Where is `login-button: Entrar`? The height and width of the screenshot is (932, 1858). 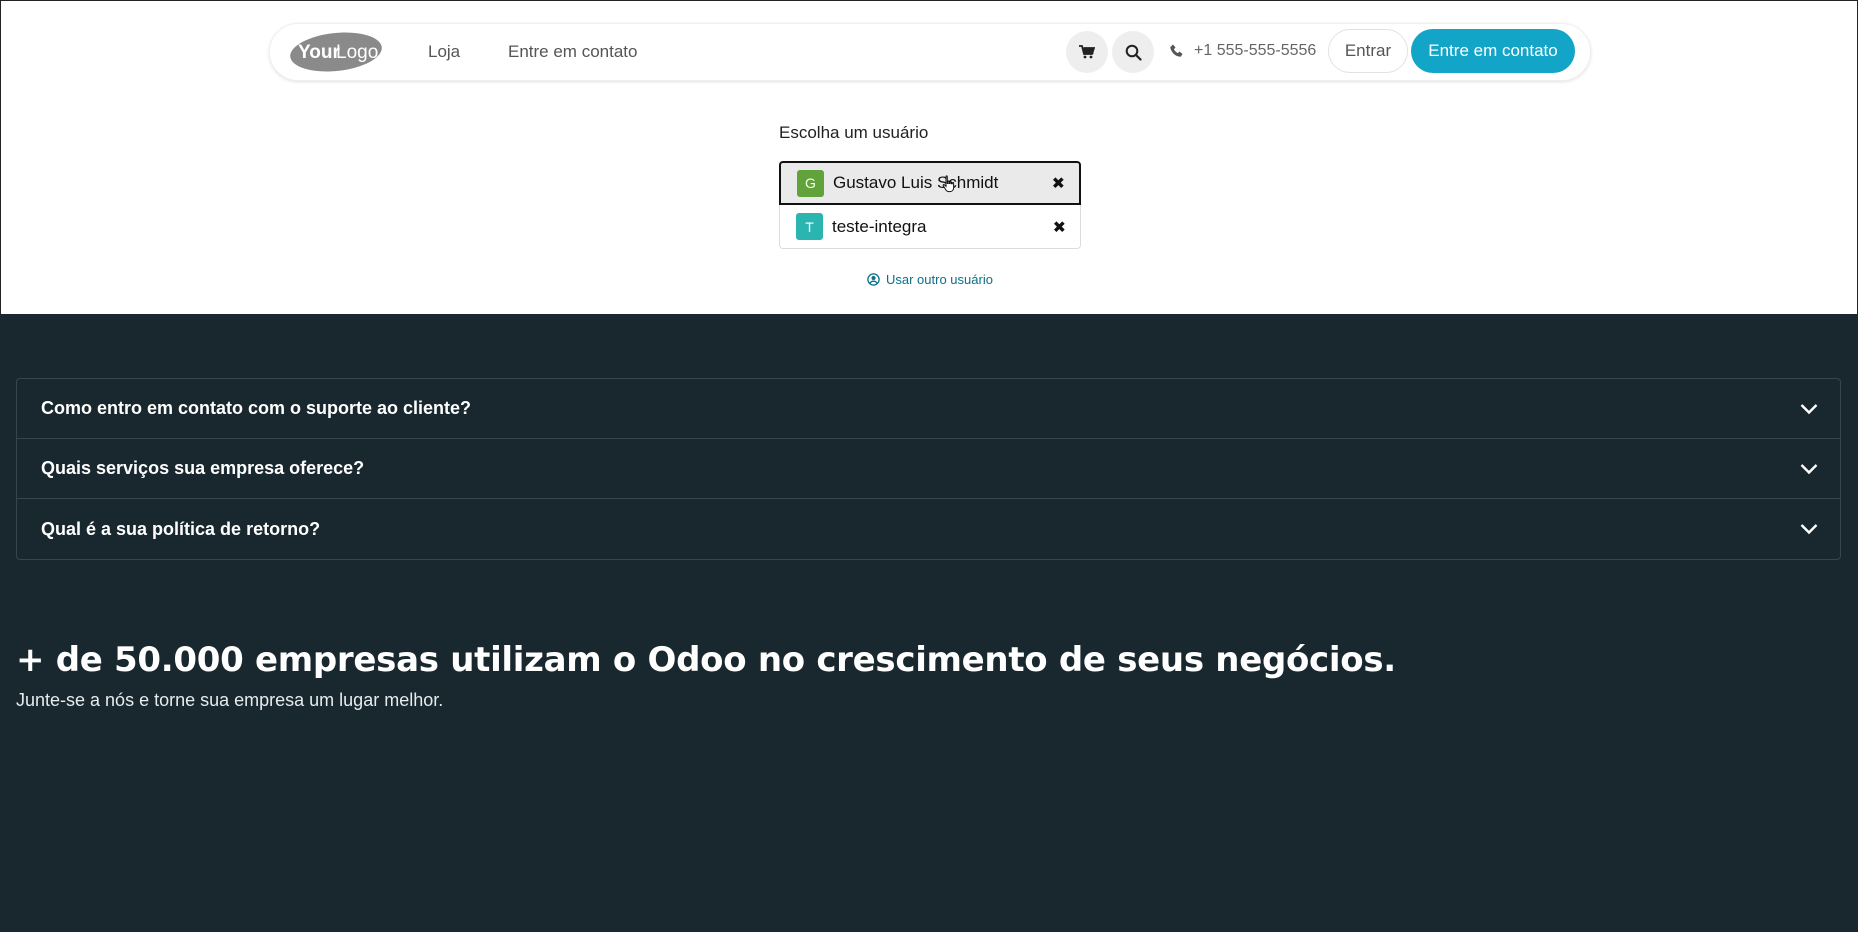
login-button: Entrar is located at coordinates (1368, 51).